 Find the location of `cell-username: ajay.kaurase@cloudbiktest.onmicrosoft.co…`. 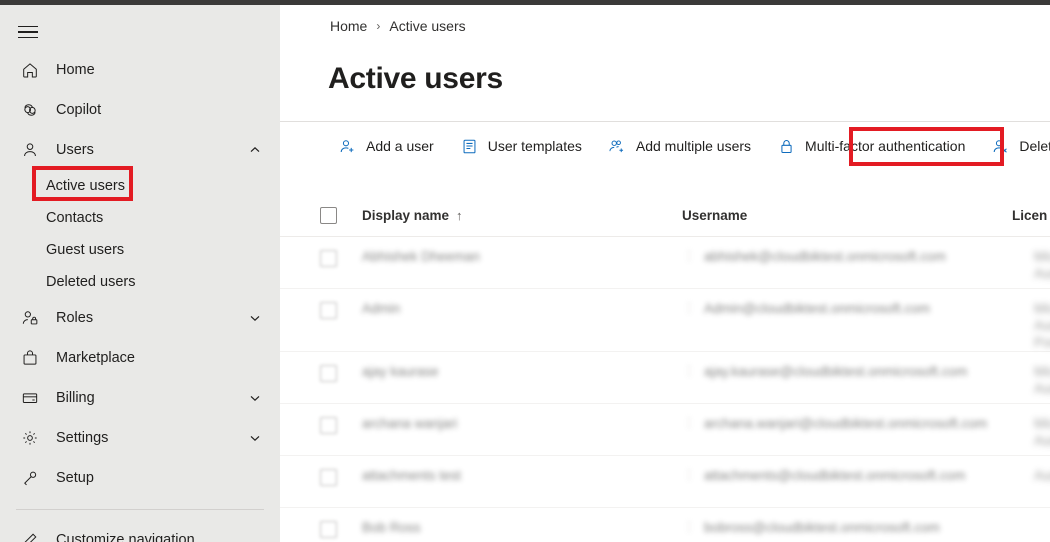

cell-username: ajay.kaurase@cloudbiktest.onmicrosoft.co… is located at coordinates (836, 371).